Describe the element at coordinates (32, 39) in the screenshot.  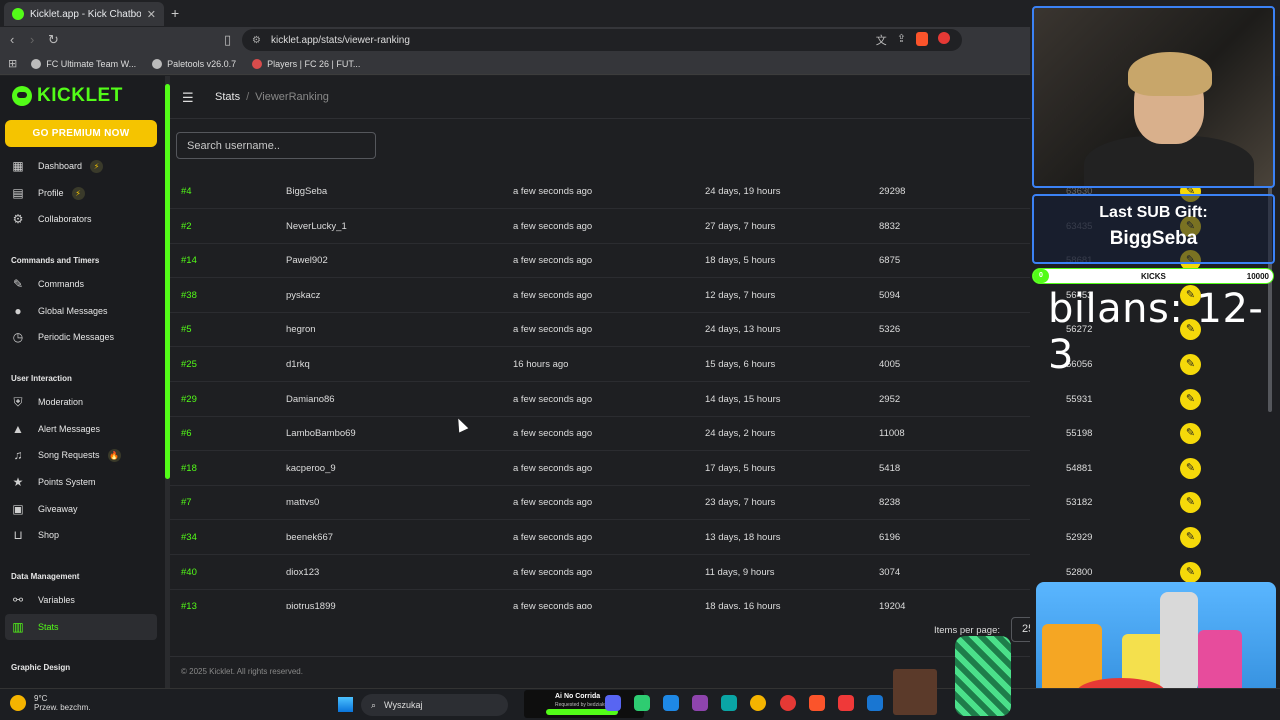
I see `forward-icon: ›` at that location.